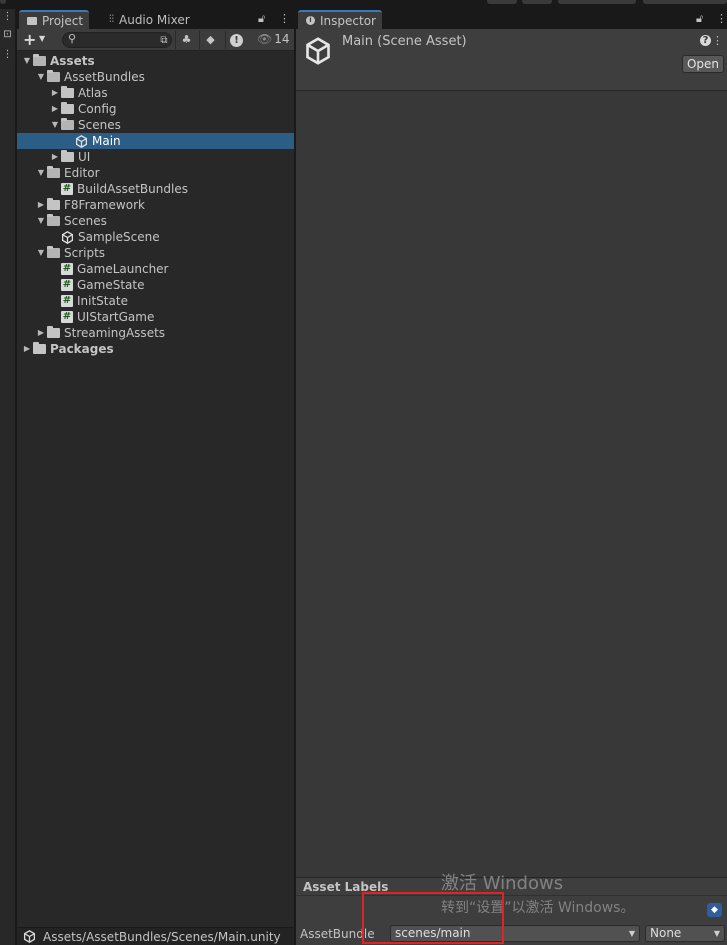 The width and height of the screenshot is (727, 945). I want to click on tab-audio-mixer: ⫶⫶ Audio Mixer, so click(148, 19).